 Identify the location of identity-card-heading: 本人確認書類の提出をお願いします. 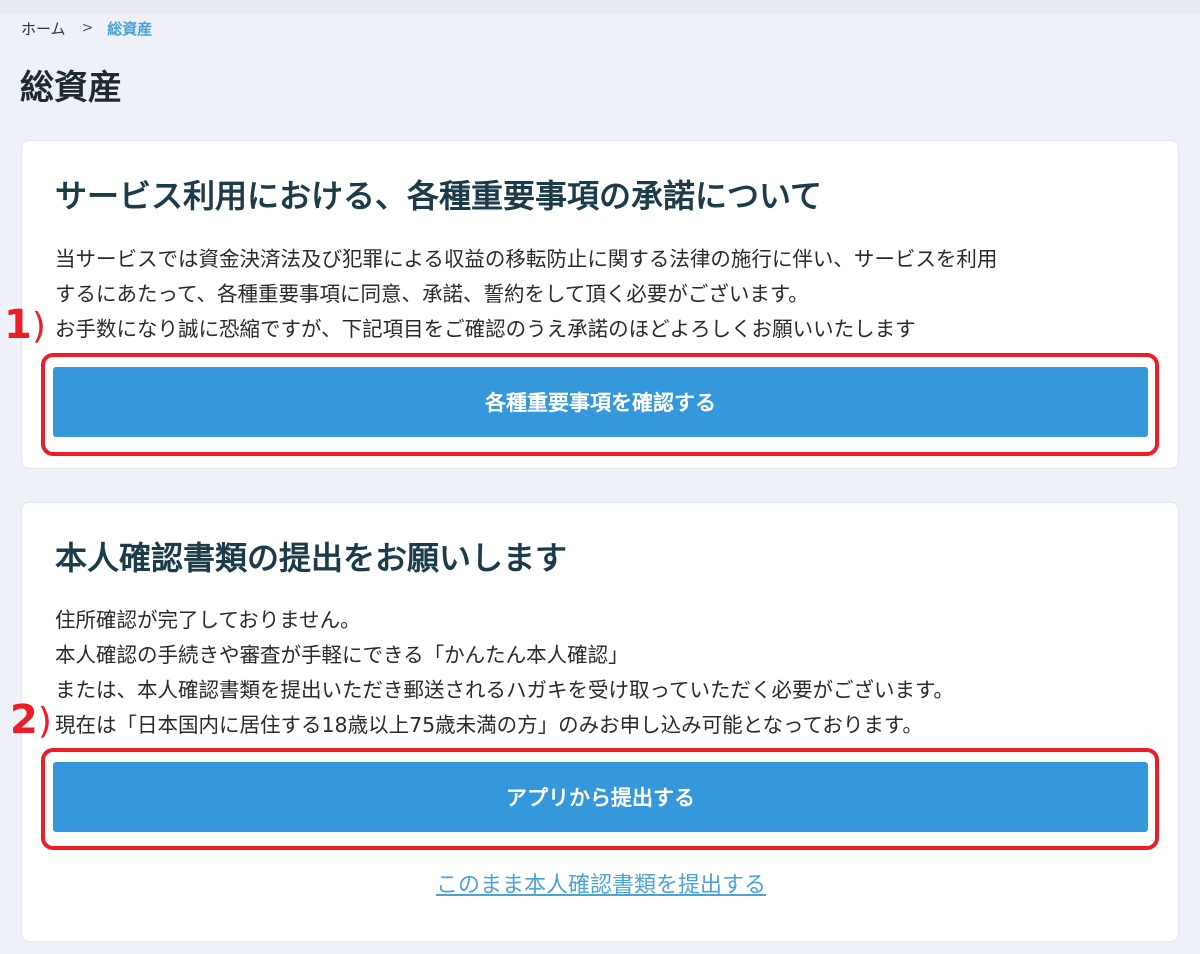
(311, 558).